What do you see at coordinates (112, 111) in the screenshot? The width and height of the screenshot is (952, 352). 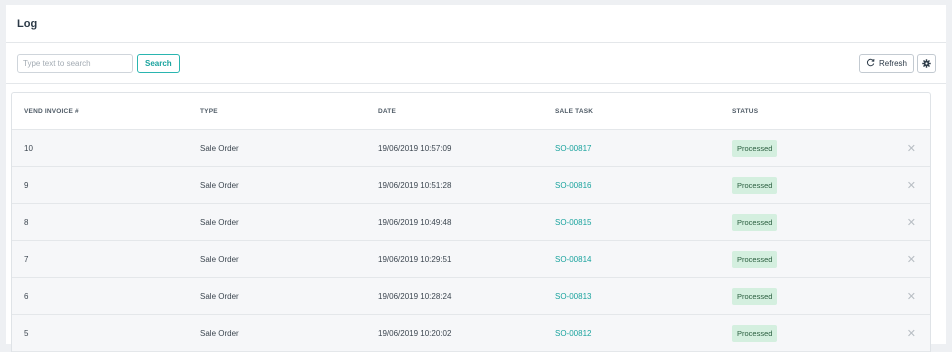 I see `column-header-invoice: VEND INVOICE #` at bounding box center [112, 111].